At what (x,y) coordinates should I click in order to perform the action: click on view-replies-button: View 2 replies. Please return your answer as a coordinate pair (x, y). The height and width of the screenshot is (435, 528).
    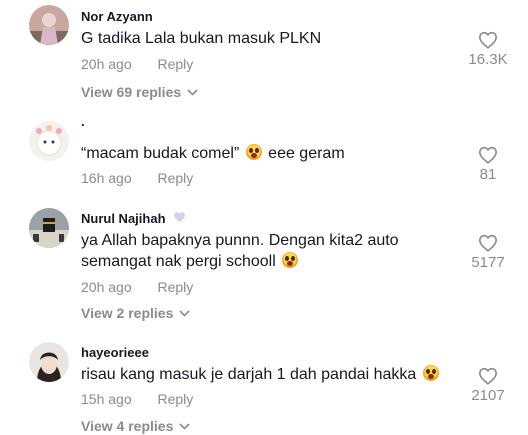
    Looking at the image, I should click on (135, 313).